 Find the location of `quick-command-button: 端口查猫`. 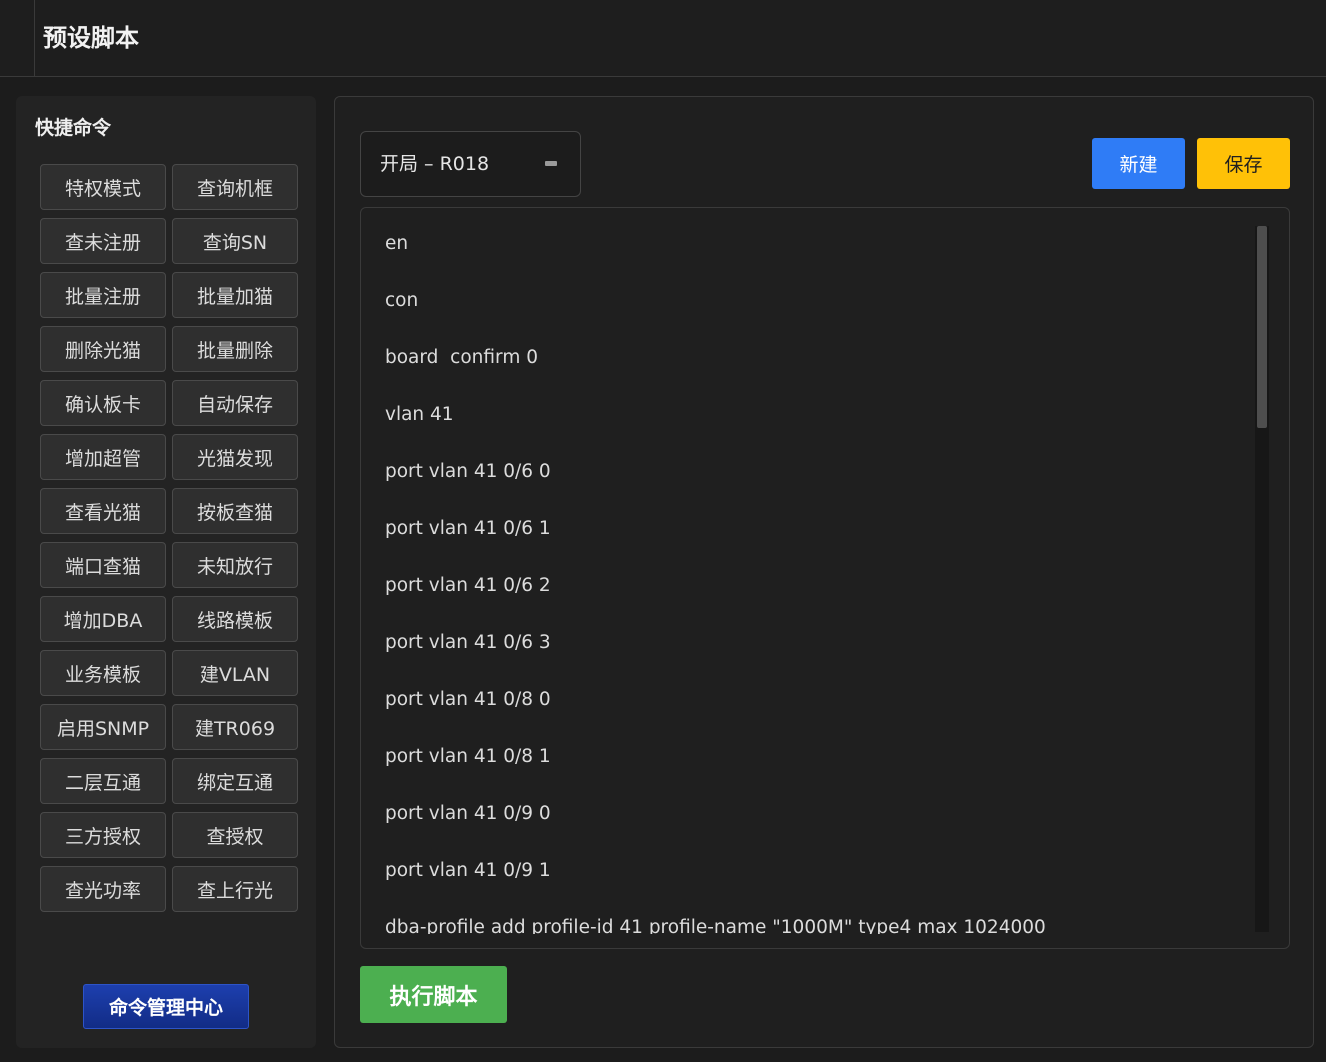

quick-command-button: 端口查猫 is located at coordinates (103, 565).